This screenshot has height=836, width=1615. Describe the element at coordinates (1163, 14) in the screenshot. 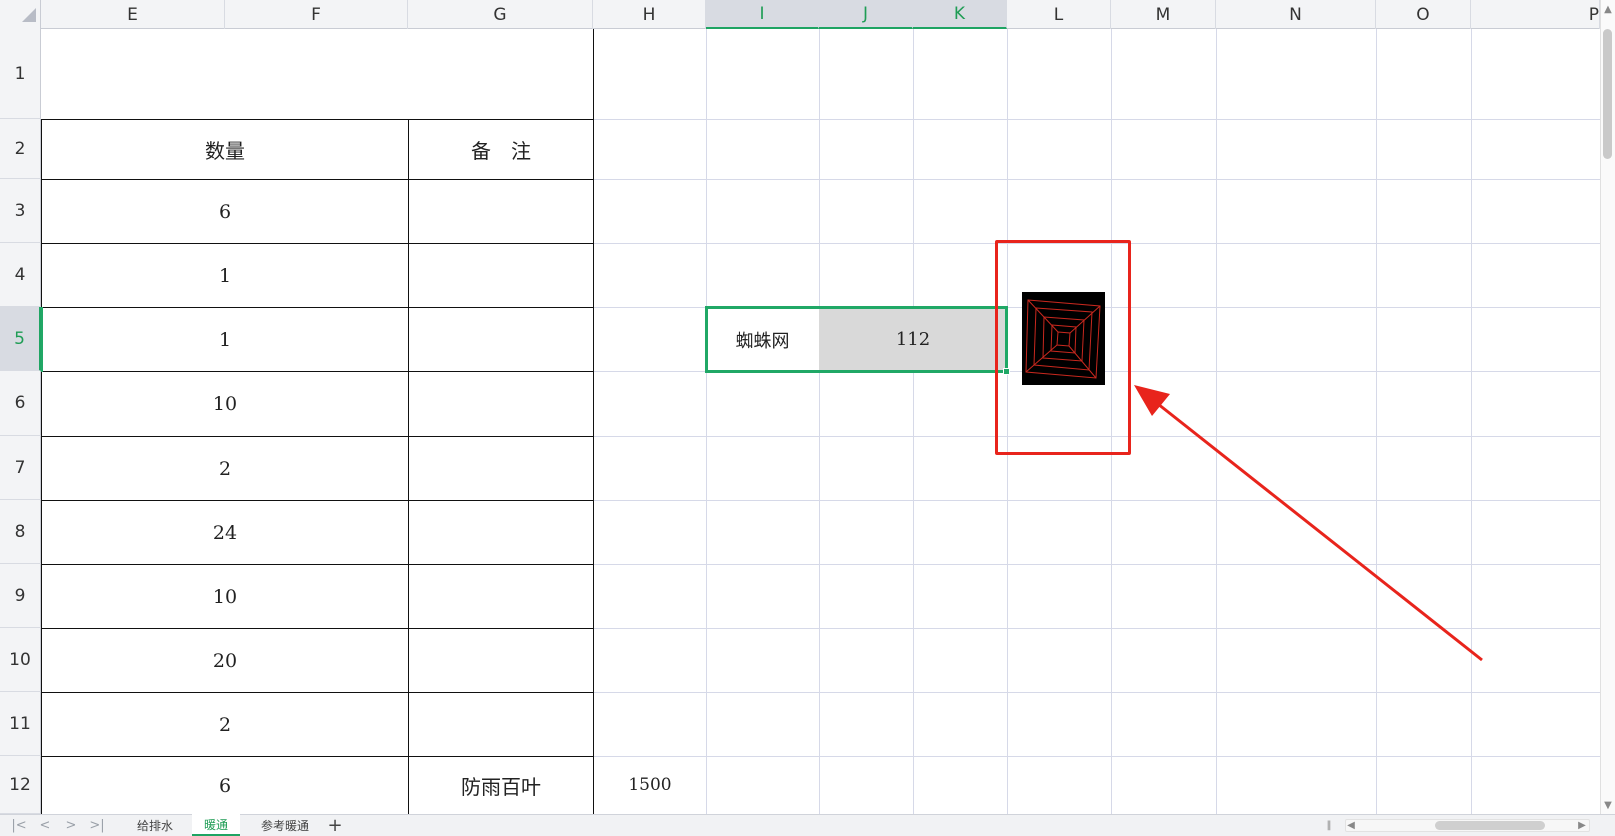

I see `column-header-m: M` at that location.